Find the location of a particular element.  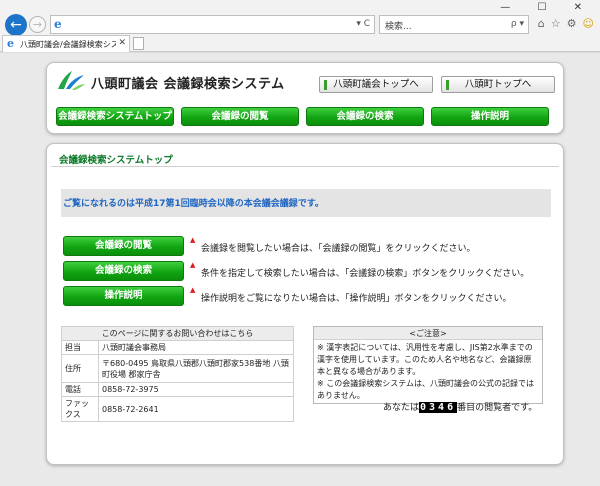

contact-heading: このページに関するお問い合わせはこちら is located at coordinates (177, 333).